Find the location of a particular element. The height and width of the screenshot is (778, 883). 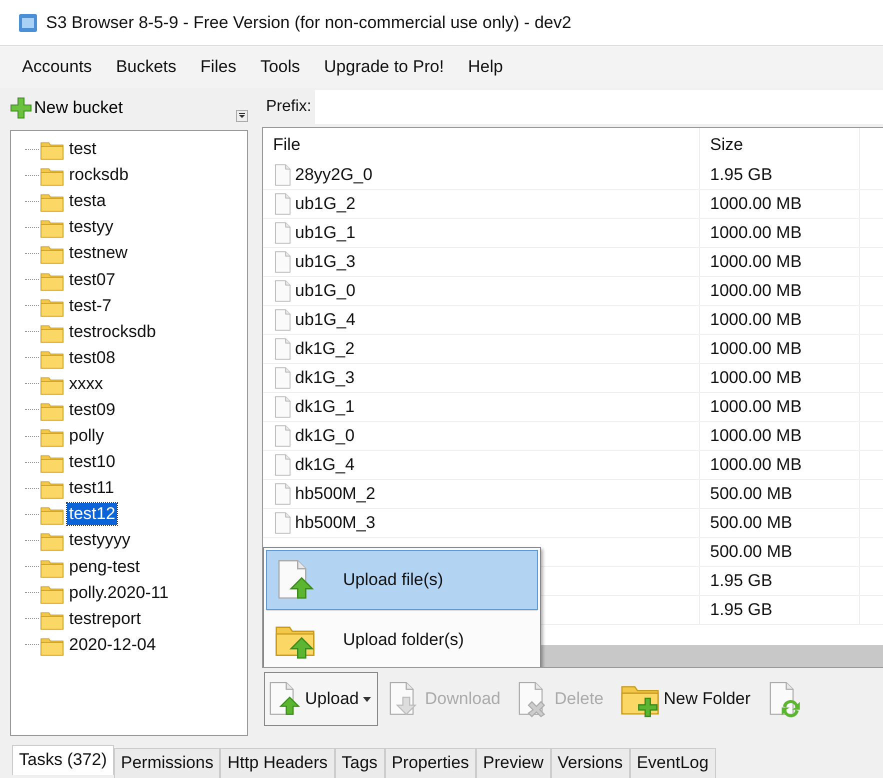

file-name: ub1G_2 is located at coordinates (325, 204).